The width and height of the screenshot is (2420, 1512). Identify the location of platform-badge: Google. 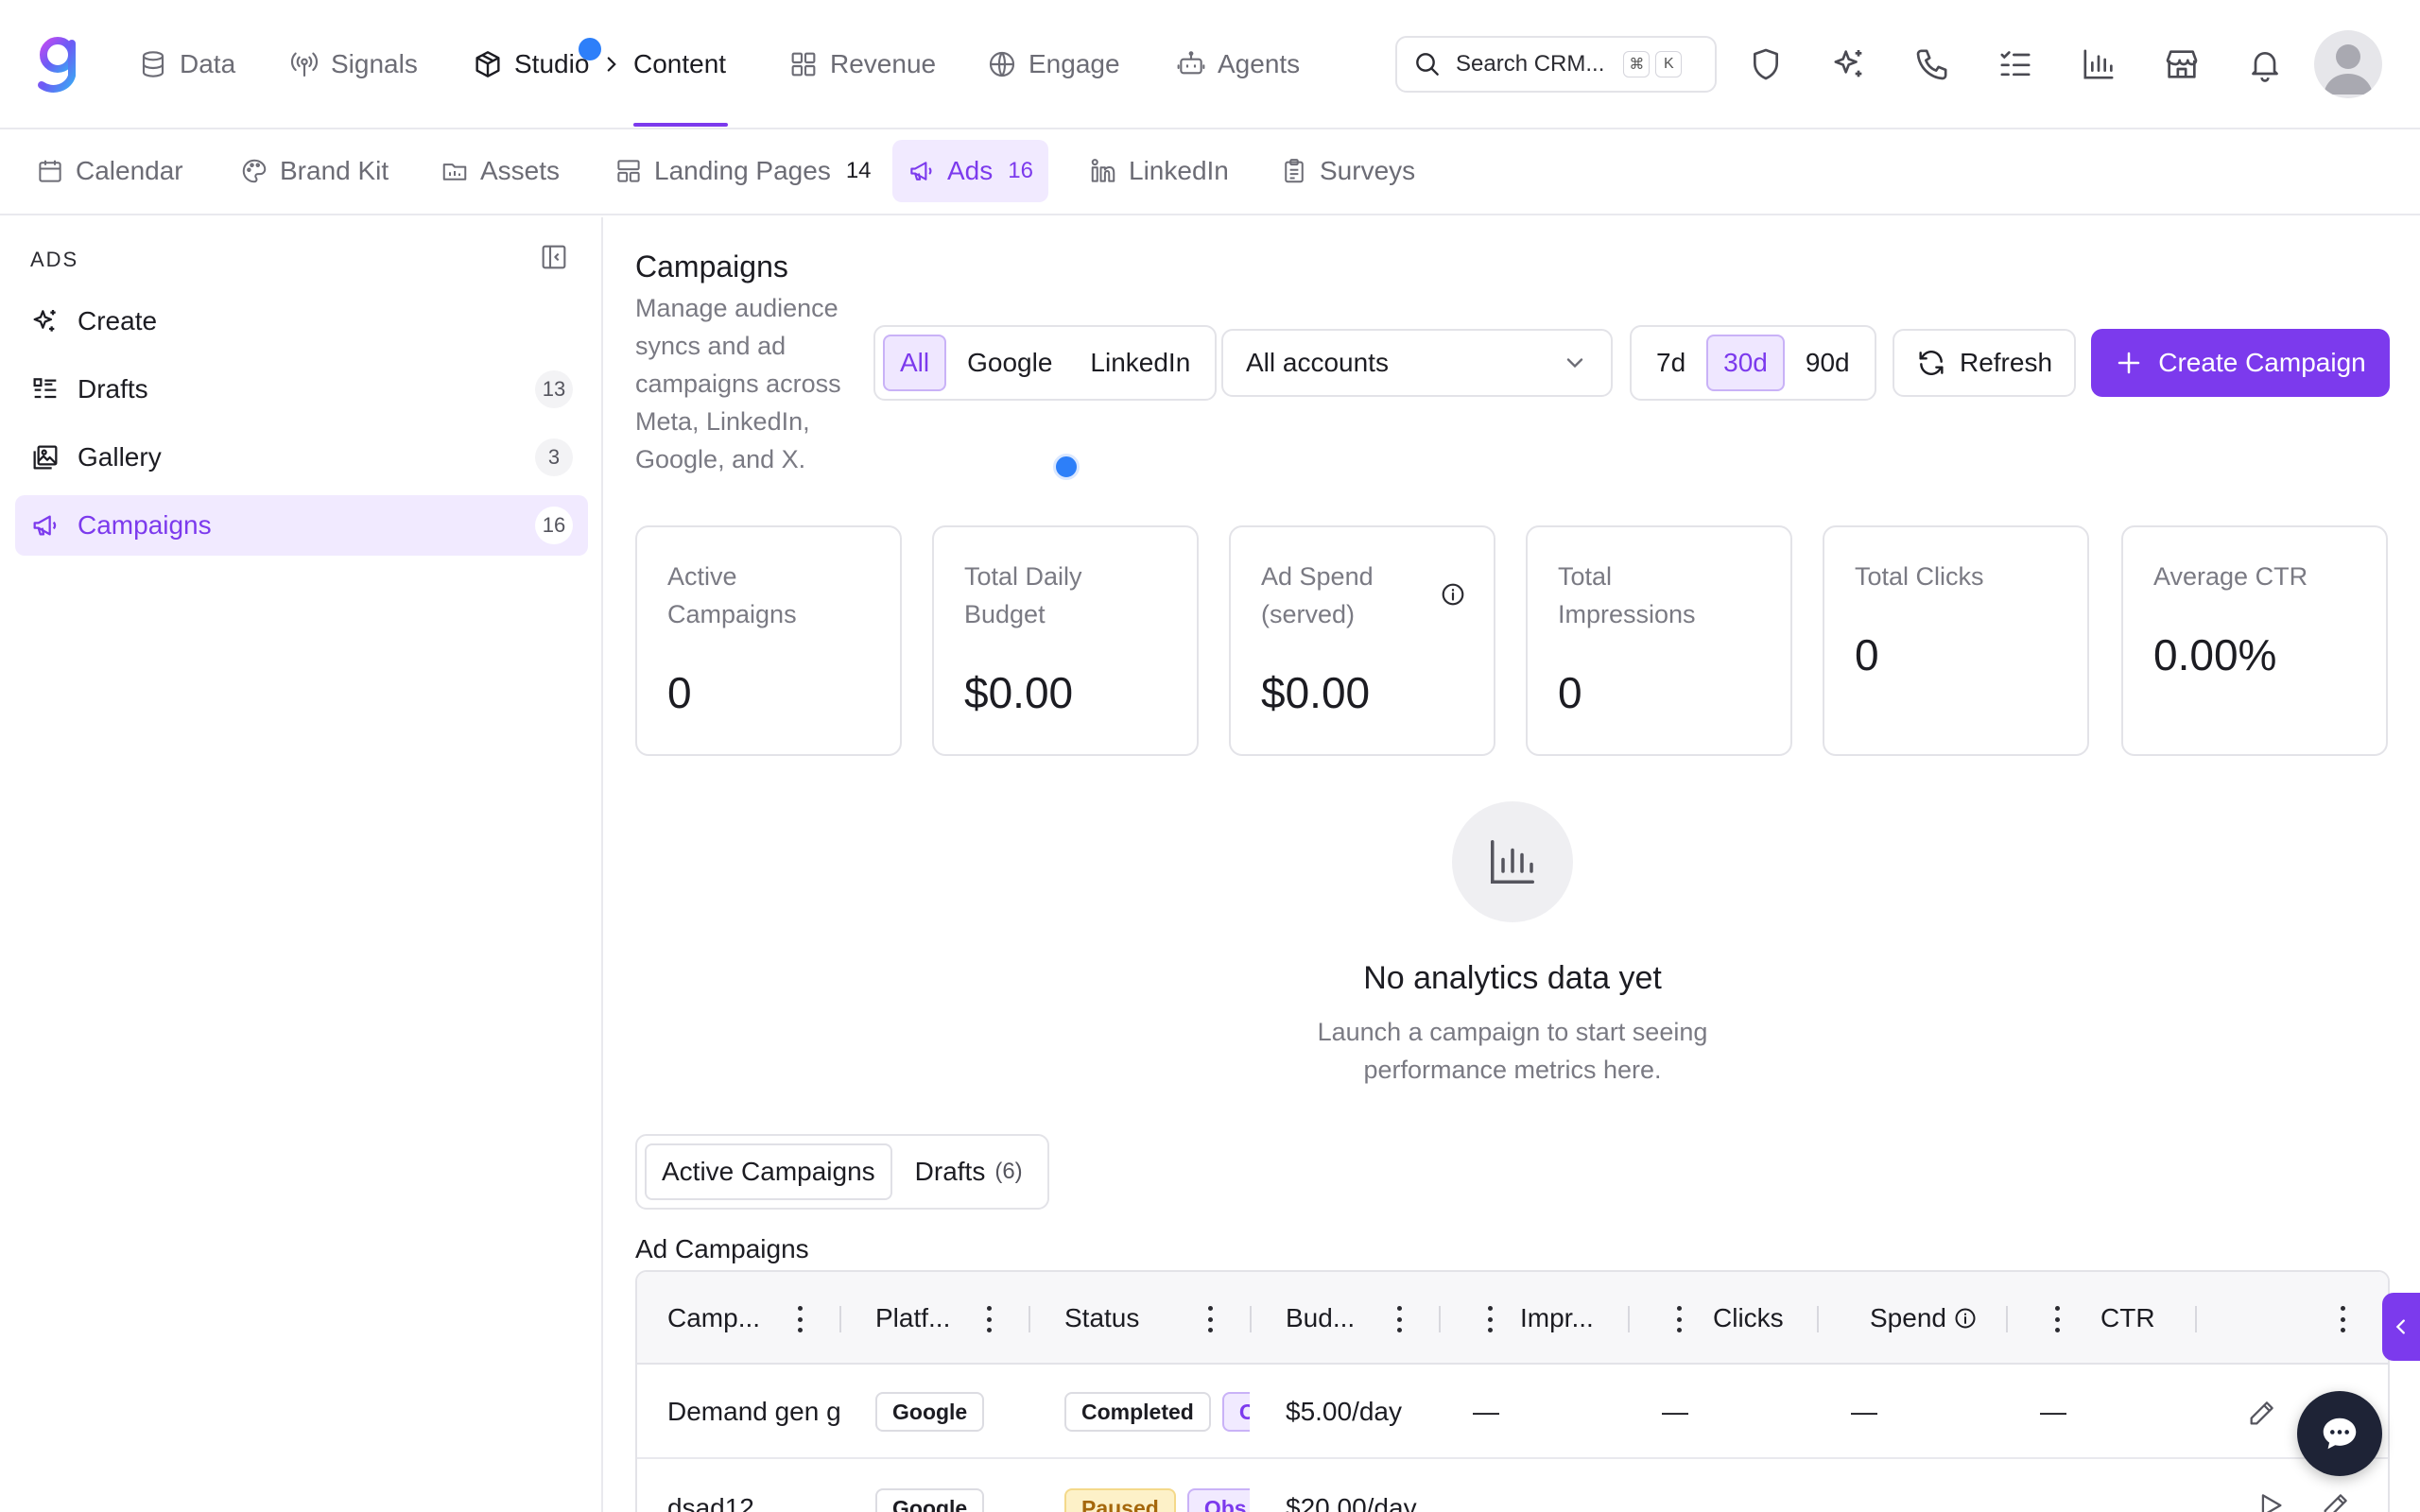
(930, 1412).